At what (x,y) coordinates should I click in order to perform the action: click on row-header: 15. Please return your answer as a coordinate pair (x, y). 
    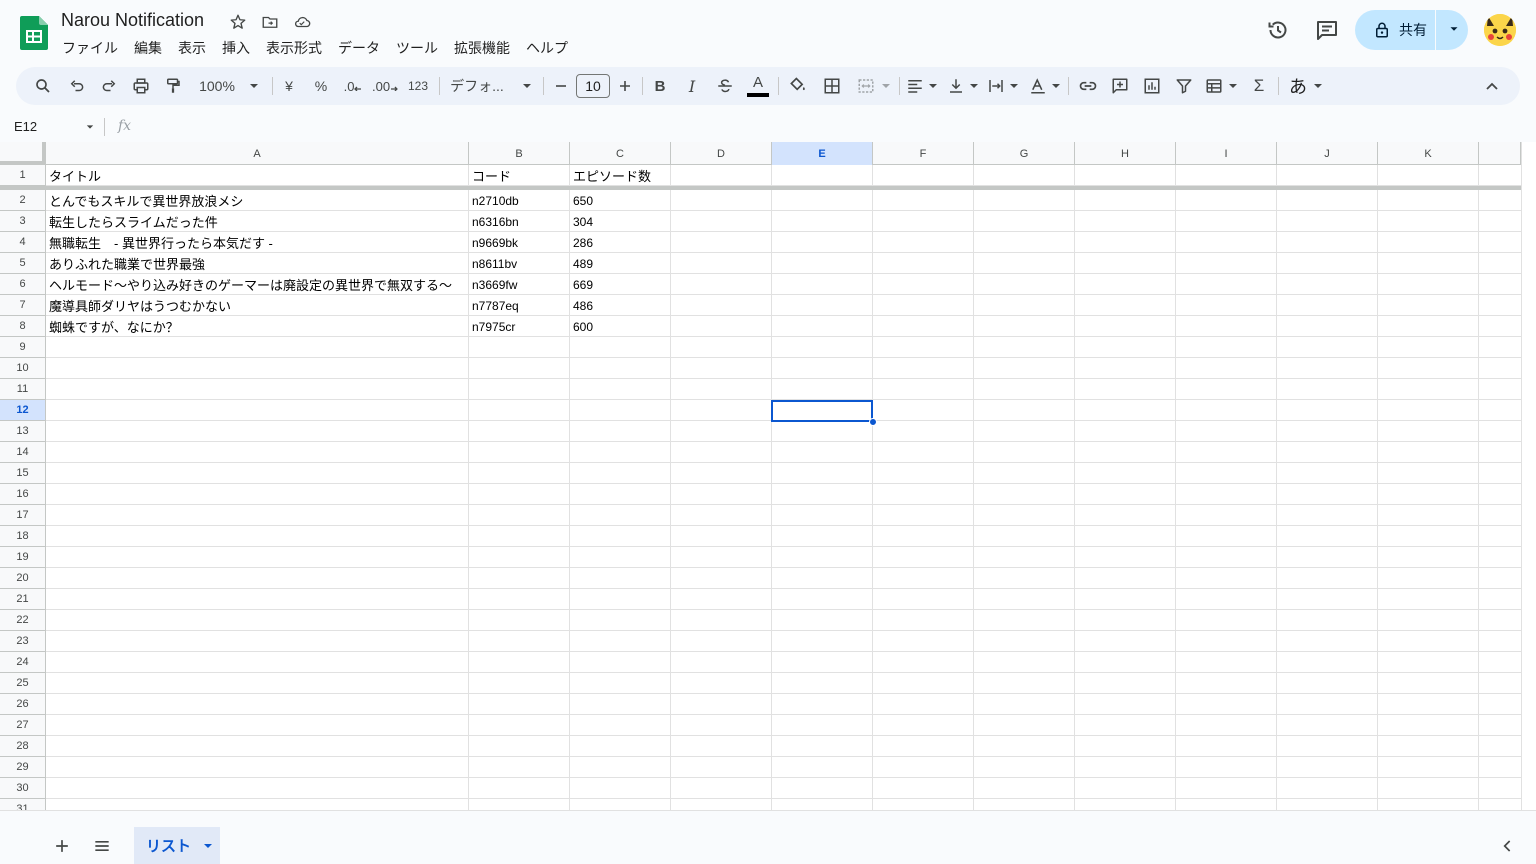
    Looking at the image, I should click on (23, 473).